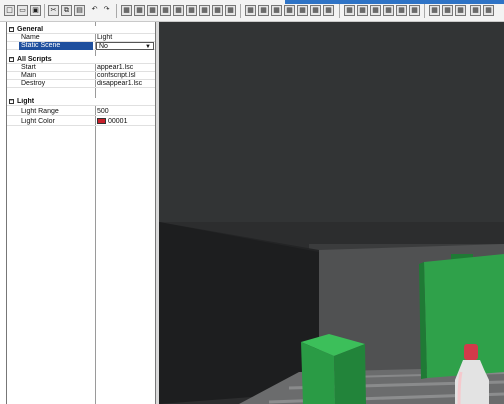 Image resolution: width=504 pixels, height=404 pixels. I want to click on property-value: Light, so click(125, 38).